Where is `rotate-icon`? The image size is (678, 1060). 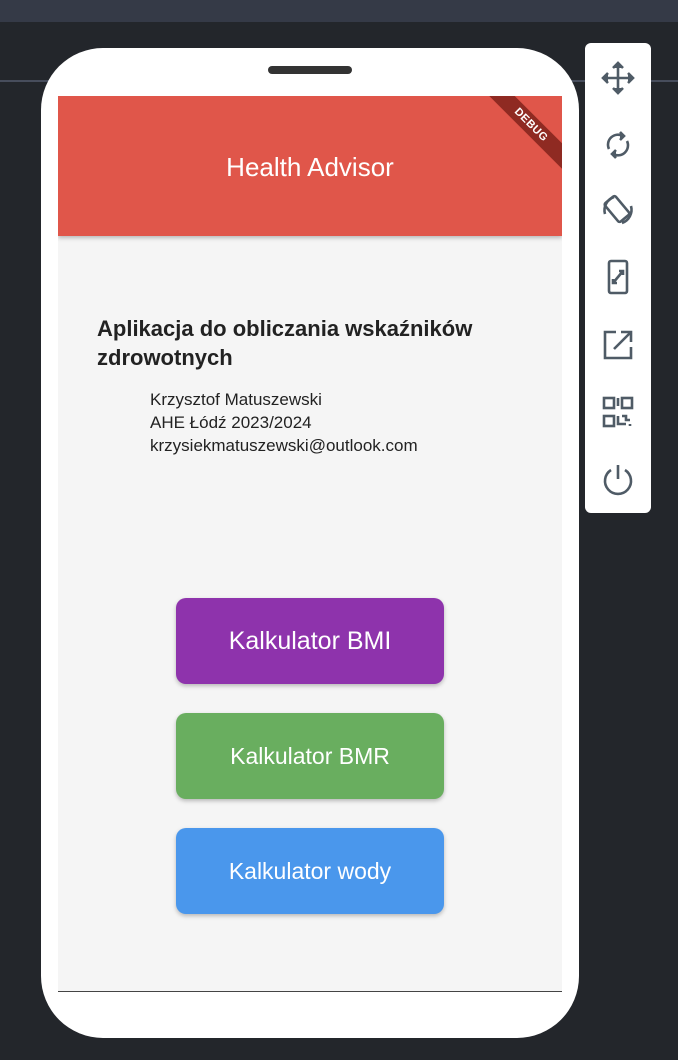
rotate-icon is located at coordinates (618, 145).